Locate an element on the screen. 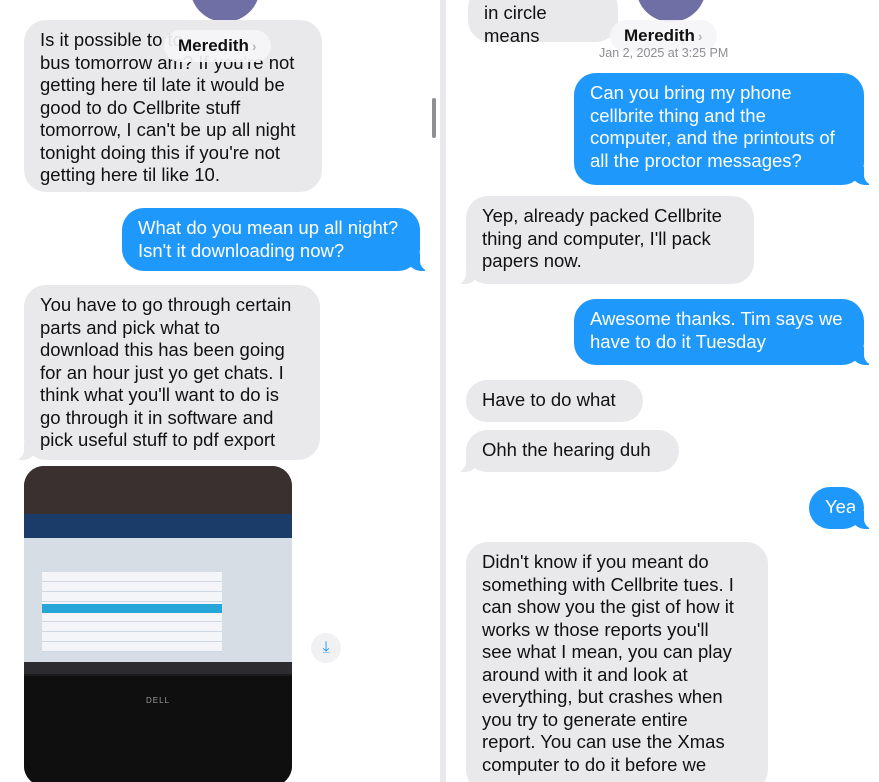 This screenshot has width=879, height=782. message-bubble-incoming: Have to do what is located at coordinates (554, 401).